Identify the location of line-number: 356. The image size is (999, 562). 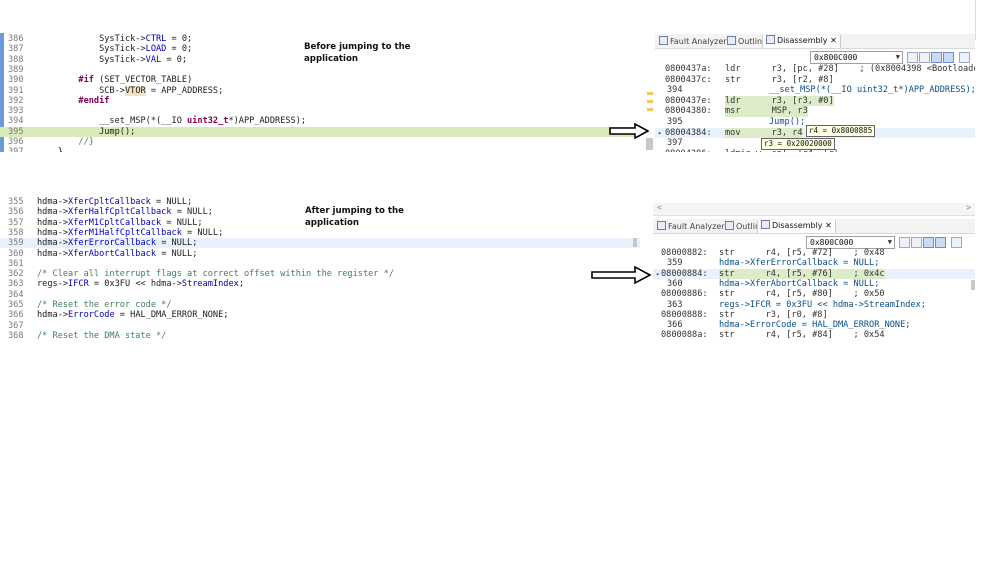
(16, 212).